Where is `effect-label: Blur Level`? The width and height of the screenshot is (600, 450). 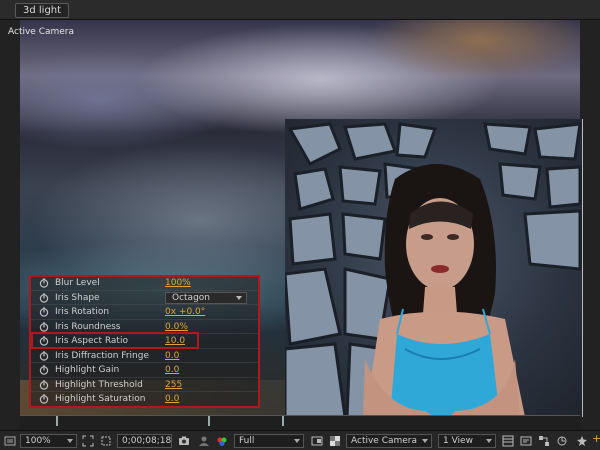 effect-label: Blur Level is located at coordinates (77, 283).